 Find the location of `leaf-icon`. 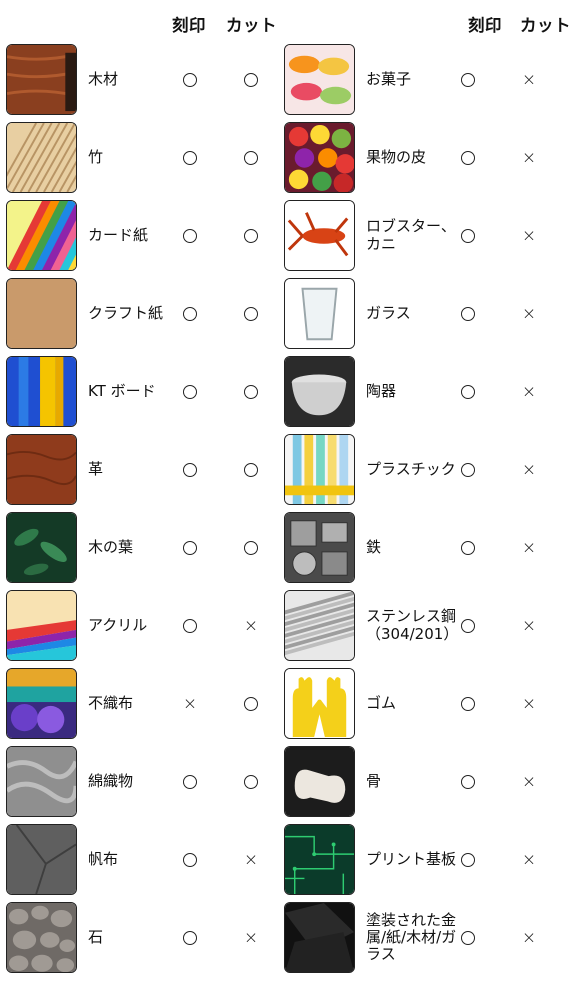

leaf-icon is located at coordinates (41, 547).